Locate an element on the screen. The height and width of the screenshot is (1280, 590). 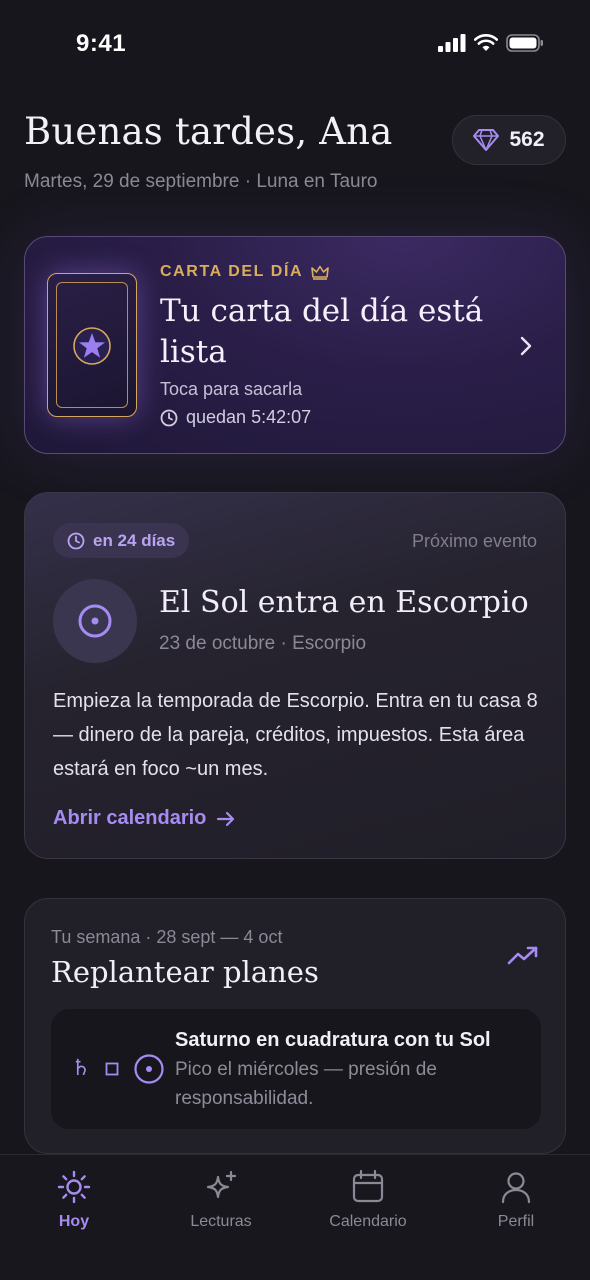
tab-hoy: Hoy is located at coordinates (74, 1200).